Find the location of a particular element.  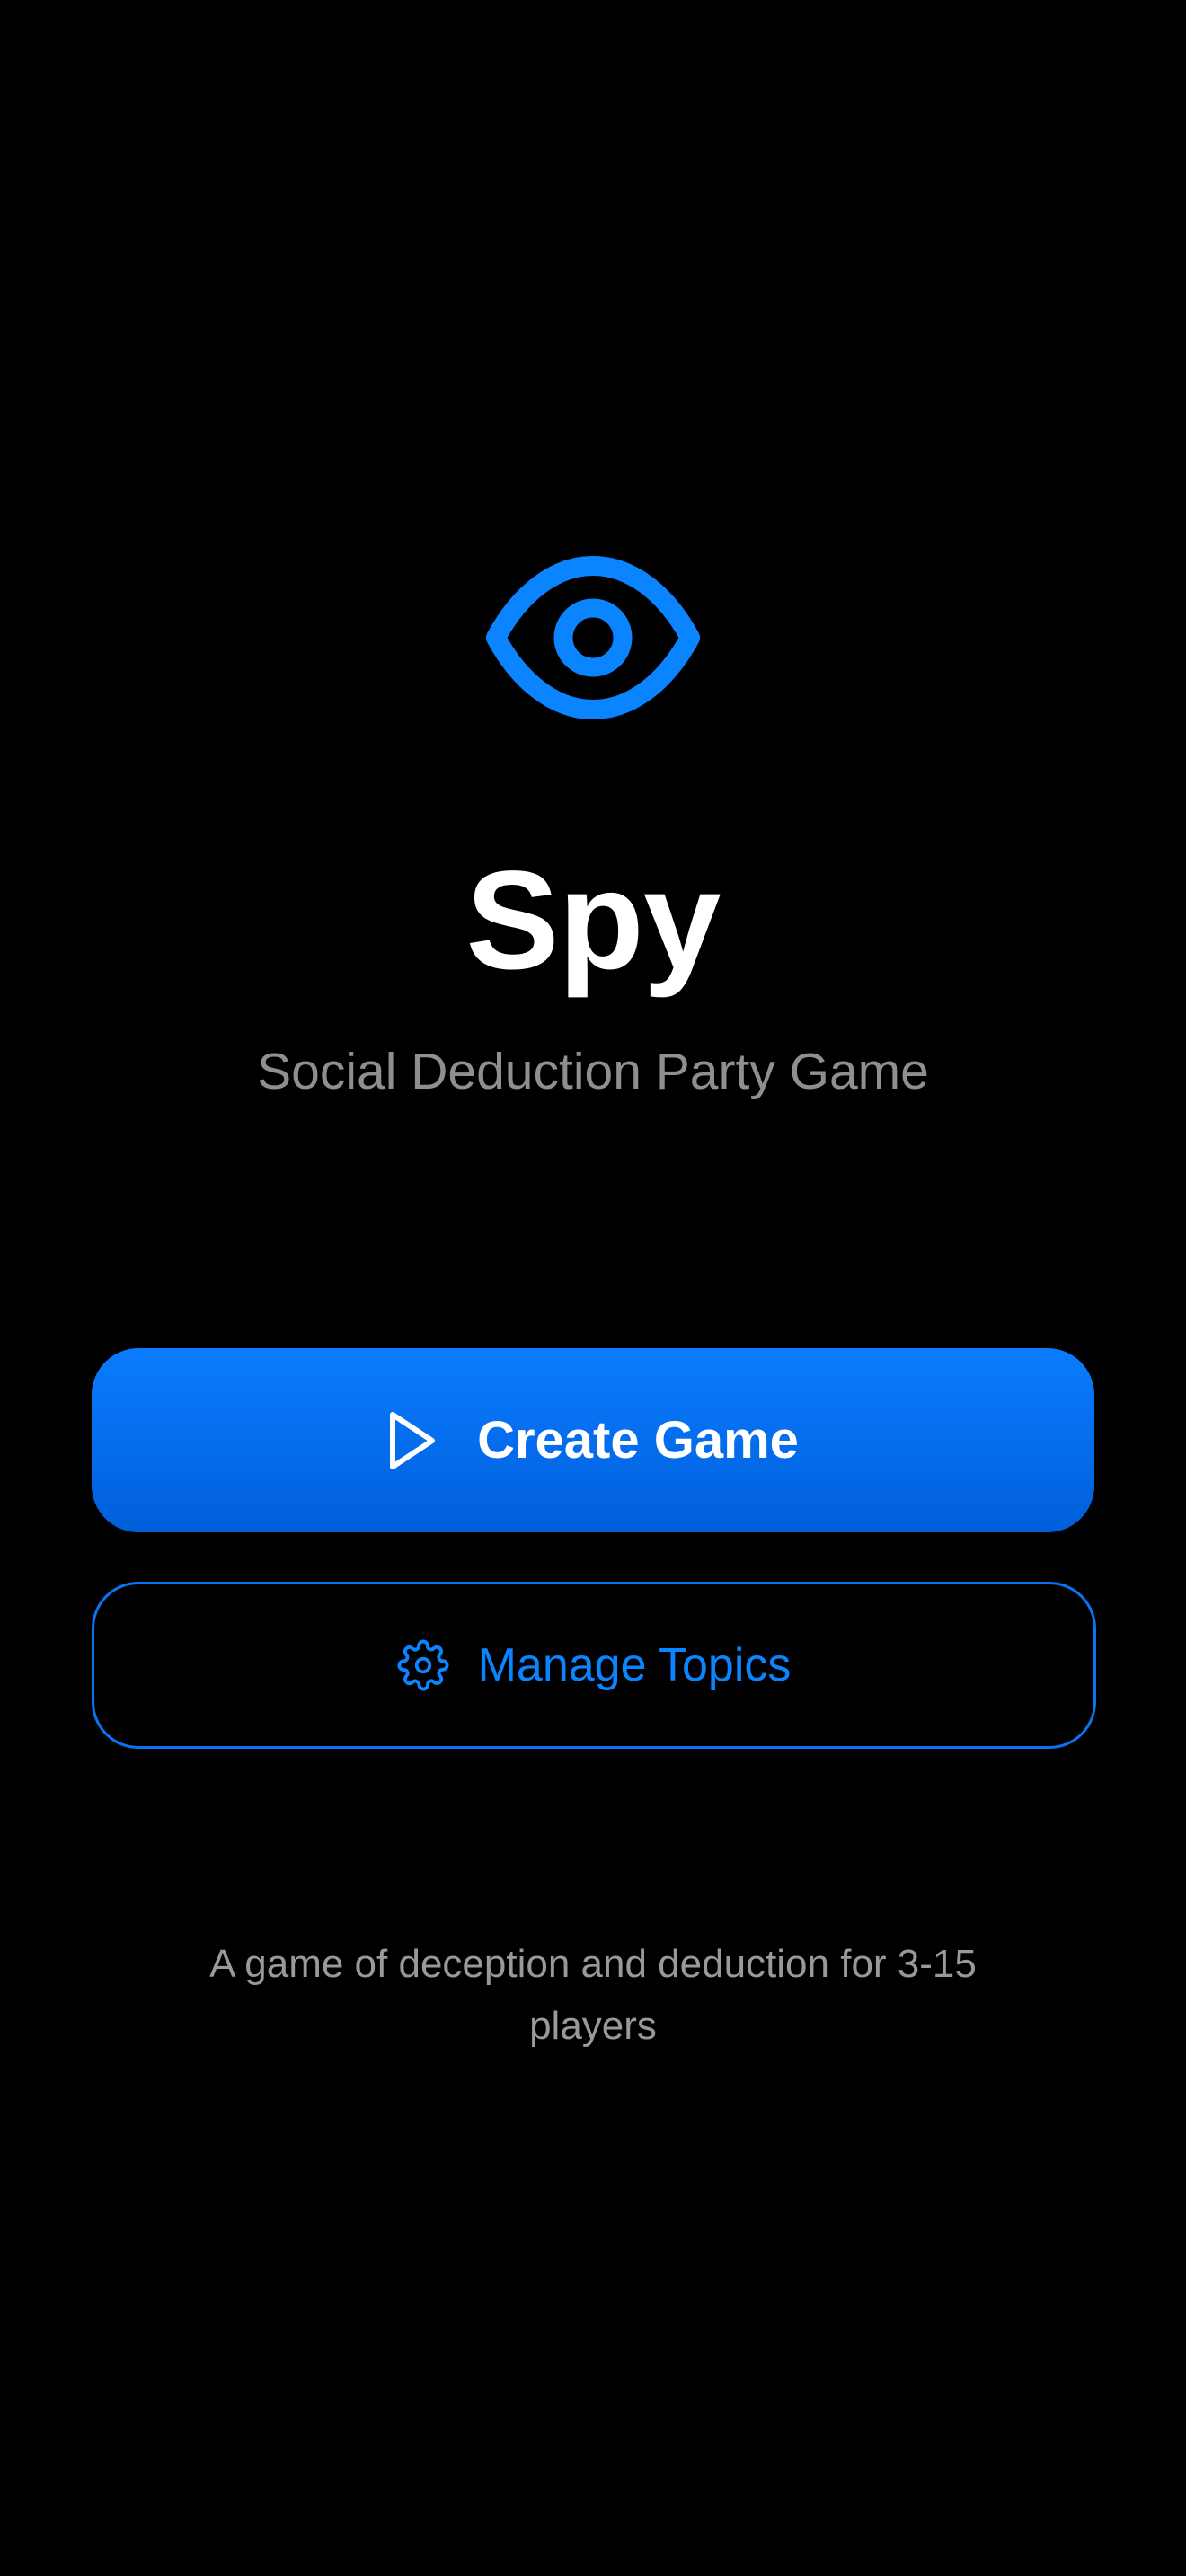

manage-topics-button: Manage Topics is located at coordinates (594, 1665).